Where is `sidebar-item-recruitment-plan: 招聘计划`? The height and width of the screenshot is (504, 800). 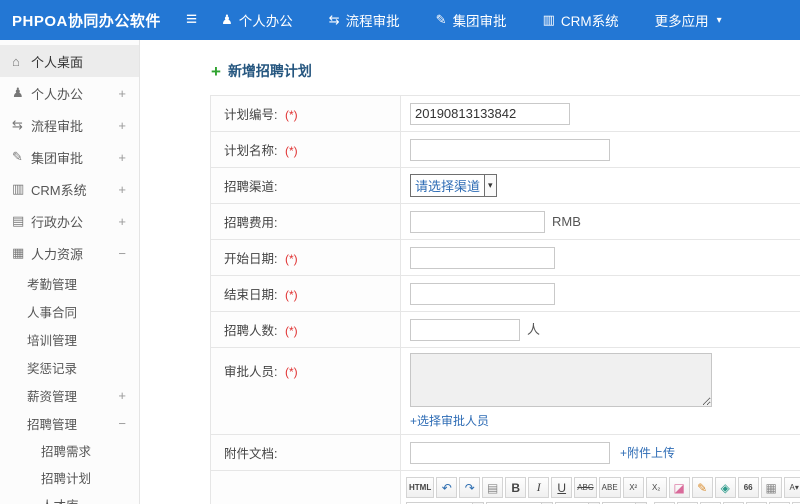
sidebar-item-recruitment-plan: 招聘计划 is located at coordinates (69, 477).